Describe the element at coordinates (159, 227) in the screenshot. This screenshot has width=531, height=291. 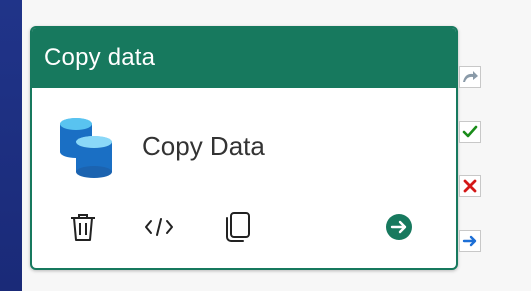
I see `code-icon` at that location.